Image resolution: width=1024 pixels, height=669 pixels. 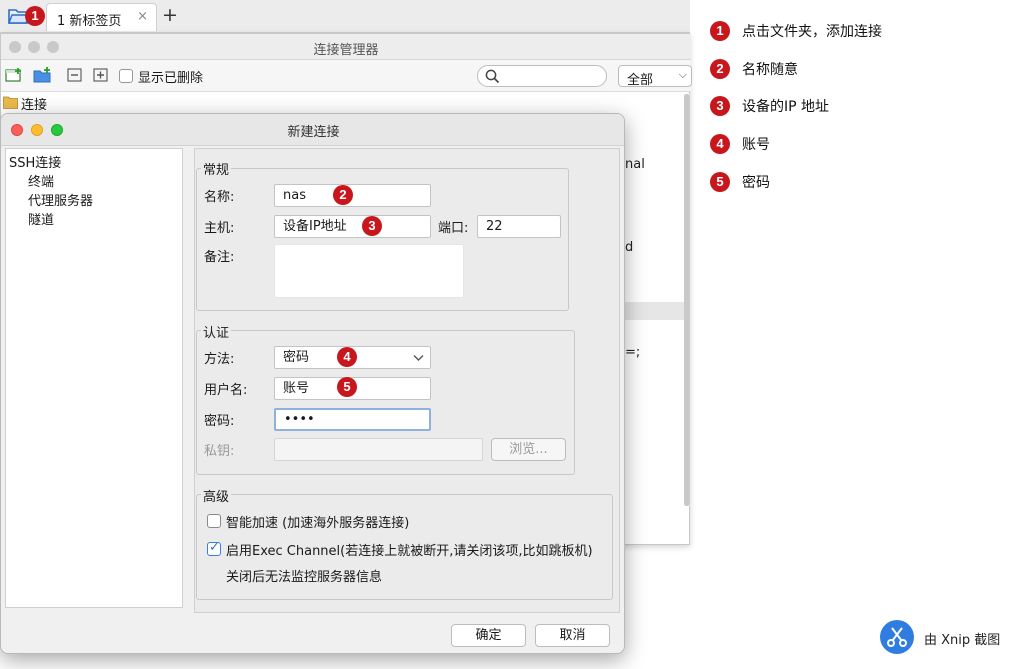 What do you see at coordinates (10, 102) in the screenshot?
I see `folder-icon` at bounding box center [10, 102].